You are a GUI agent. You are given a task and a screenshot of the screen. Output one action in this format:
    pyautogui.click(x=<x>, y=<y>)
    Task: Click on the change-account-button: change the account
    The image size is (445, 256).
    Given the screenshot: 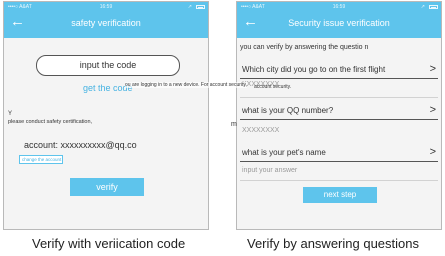 What is the action you would take?
    pyautogui.click(x=41, y=159)
    